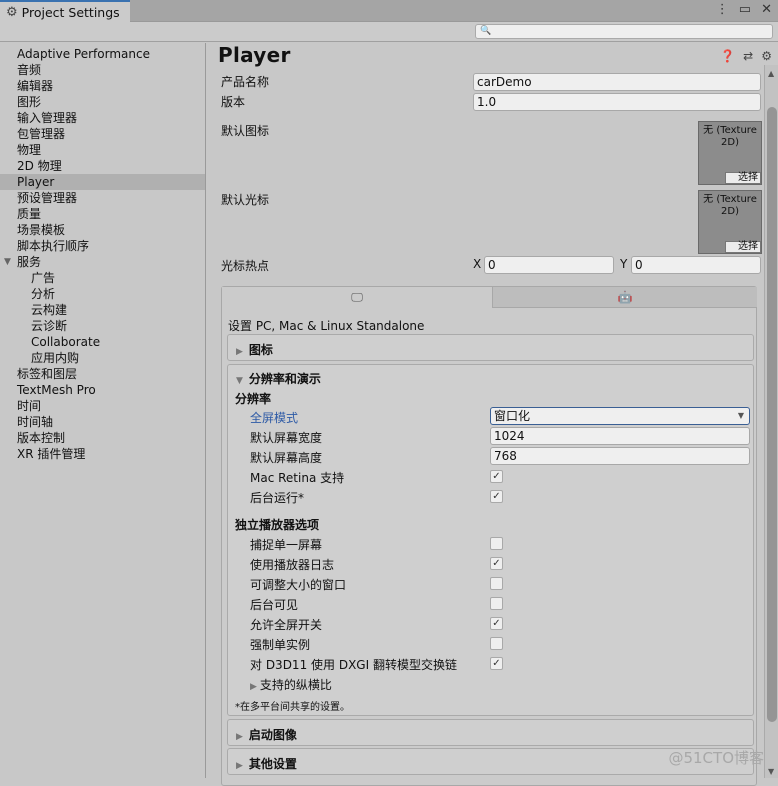 The width and height of the screenshot is (778, 786). I want to click on sidebar-item: 图形, so click(102, 102).